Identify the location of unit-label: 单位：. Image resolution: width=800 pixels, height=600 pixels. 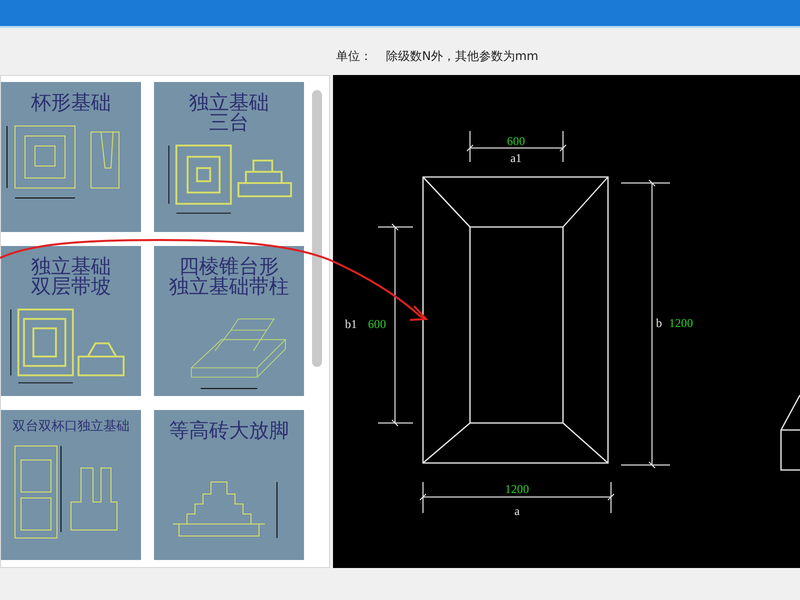
(354, 56).